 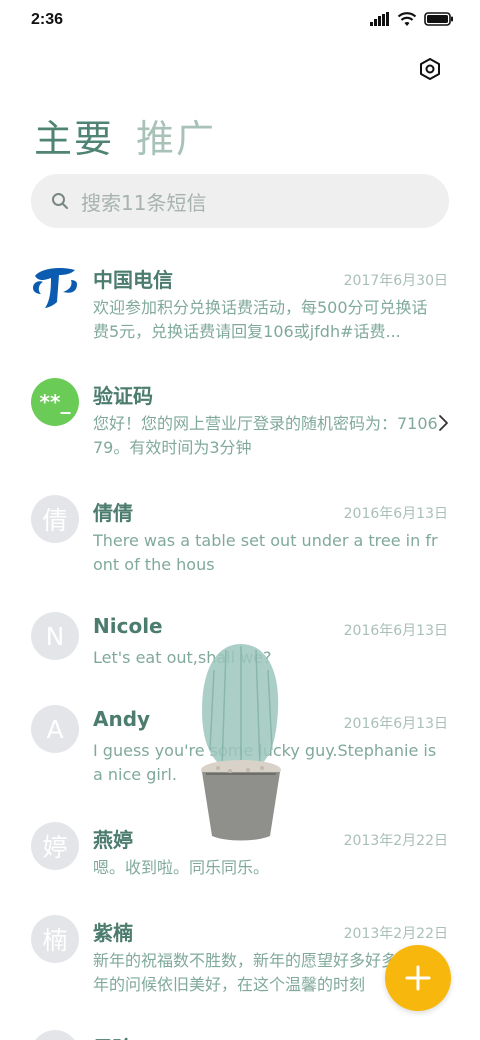 I want to click on sender-name: 紫楠, so click(x=113, y=933).